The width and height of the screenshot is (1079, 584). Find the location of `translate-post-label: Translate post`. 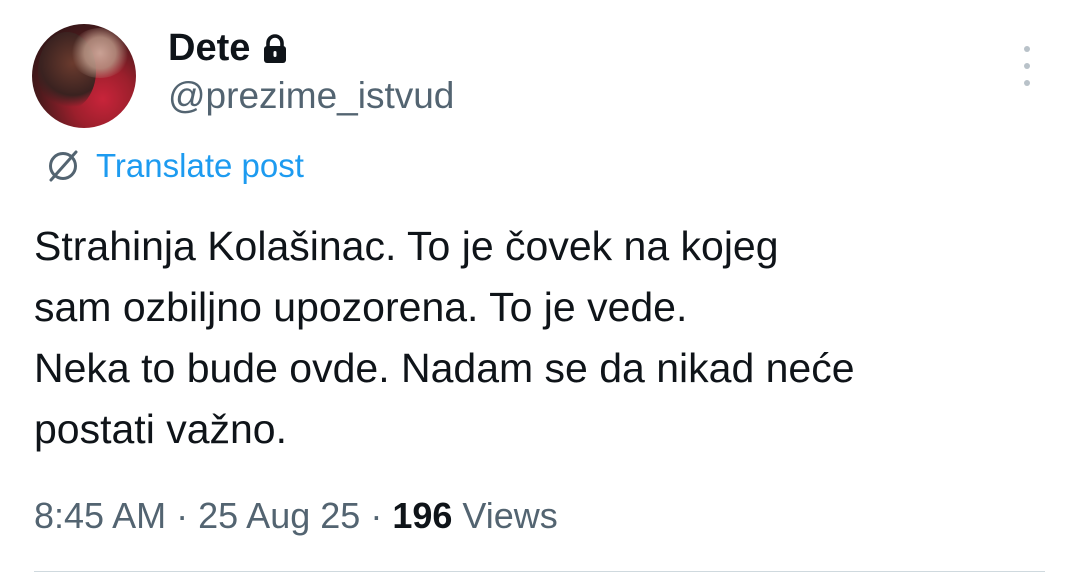

translate-post-label: Translate post is located at coordinates (200, 166).